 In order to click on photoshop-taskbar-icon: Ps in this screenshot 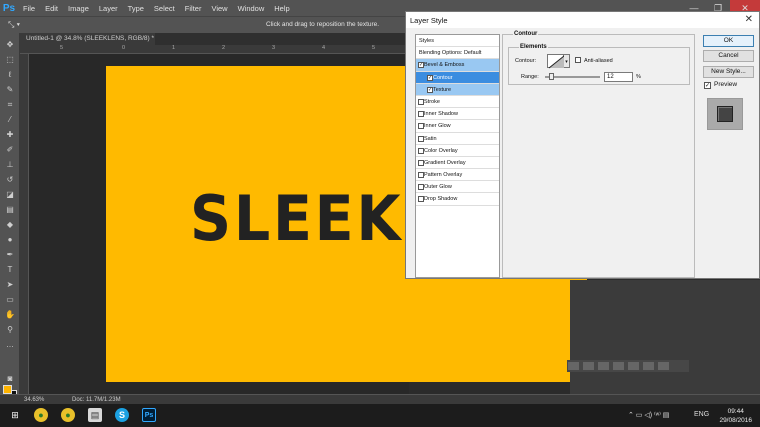, I will do `click(149, 415)`.